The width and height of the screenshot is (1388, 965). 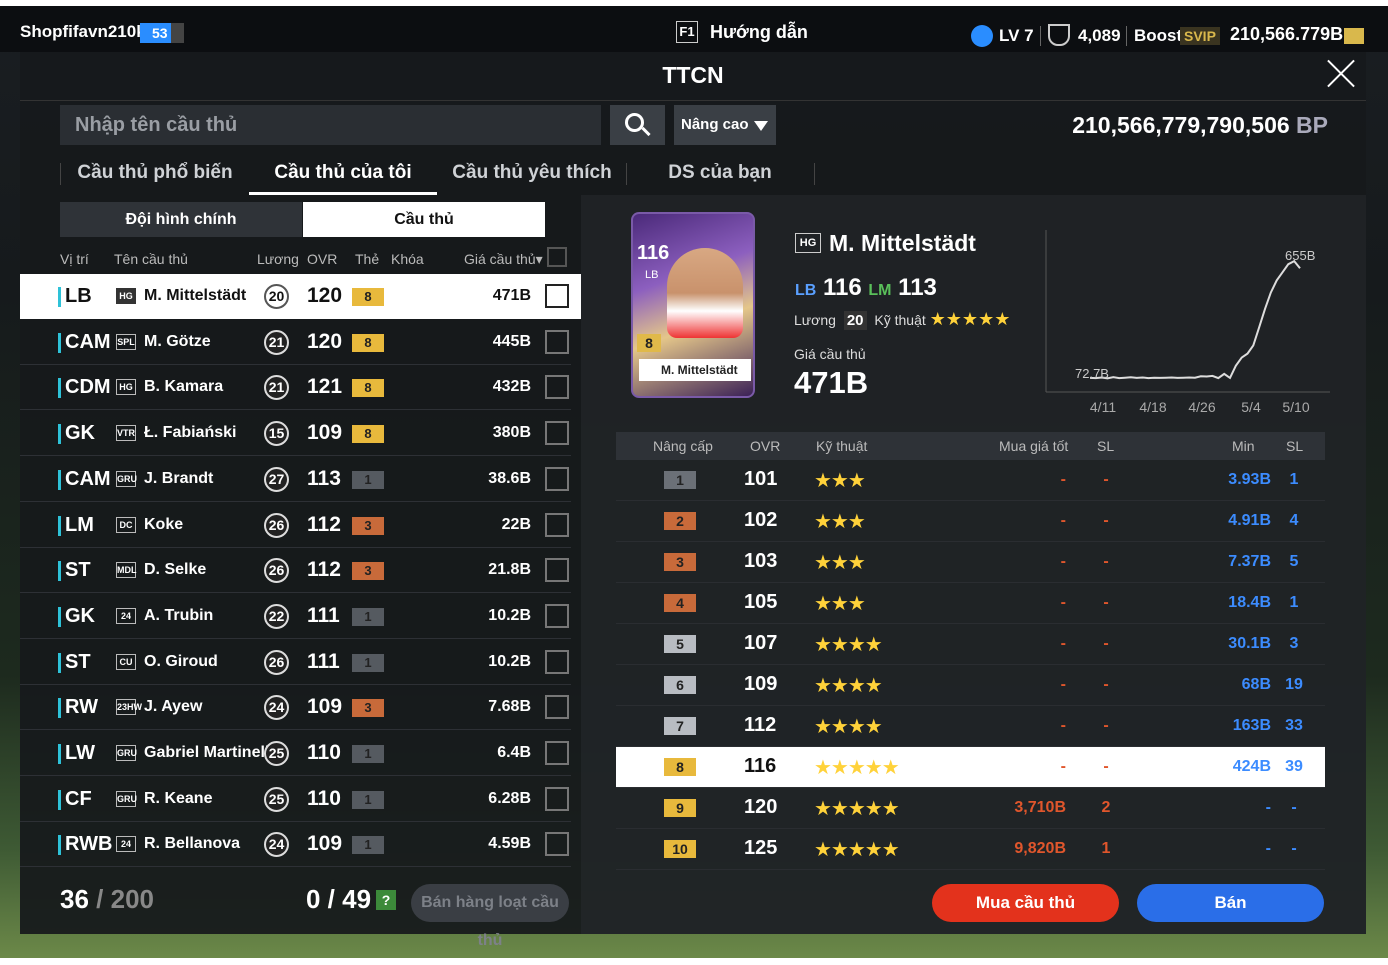 I want to click on upgrade-row: 9 120 ★★★★★ 3,710B 2 - -, so click(x=970, y=808).